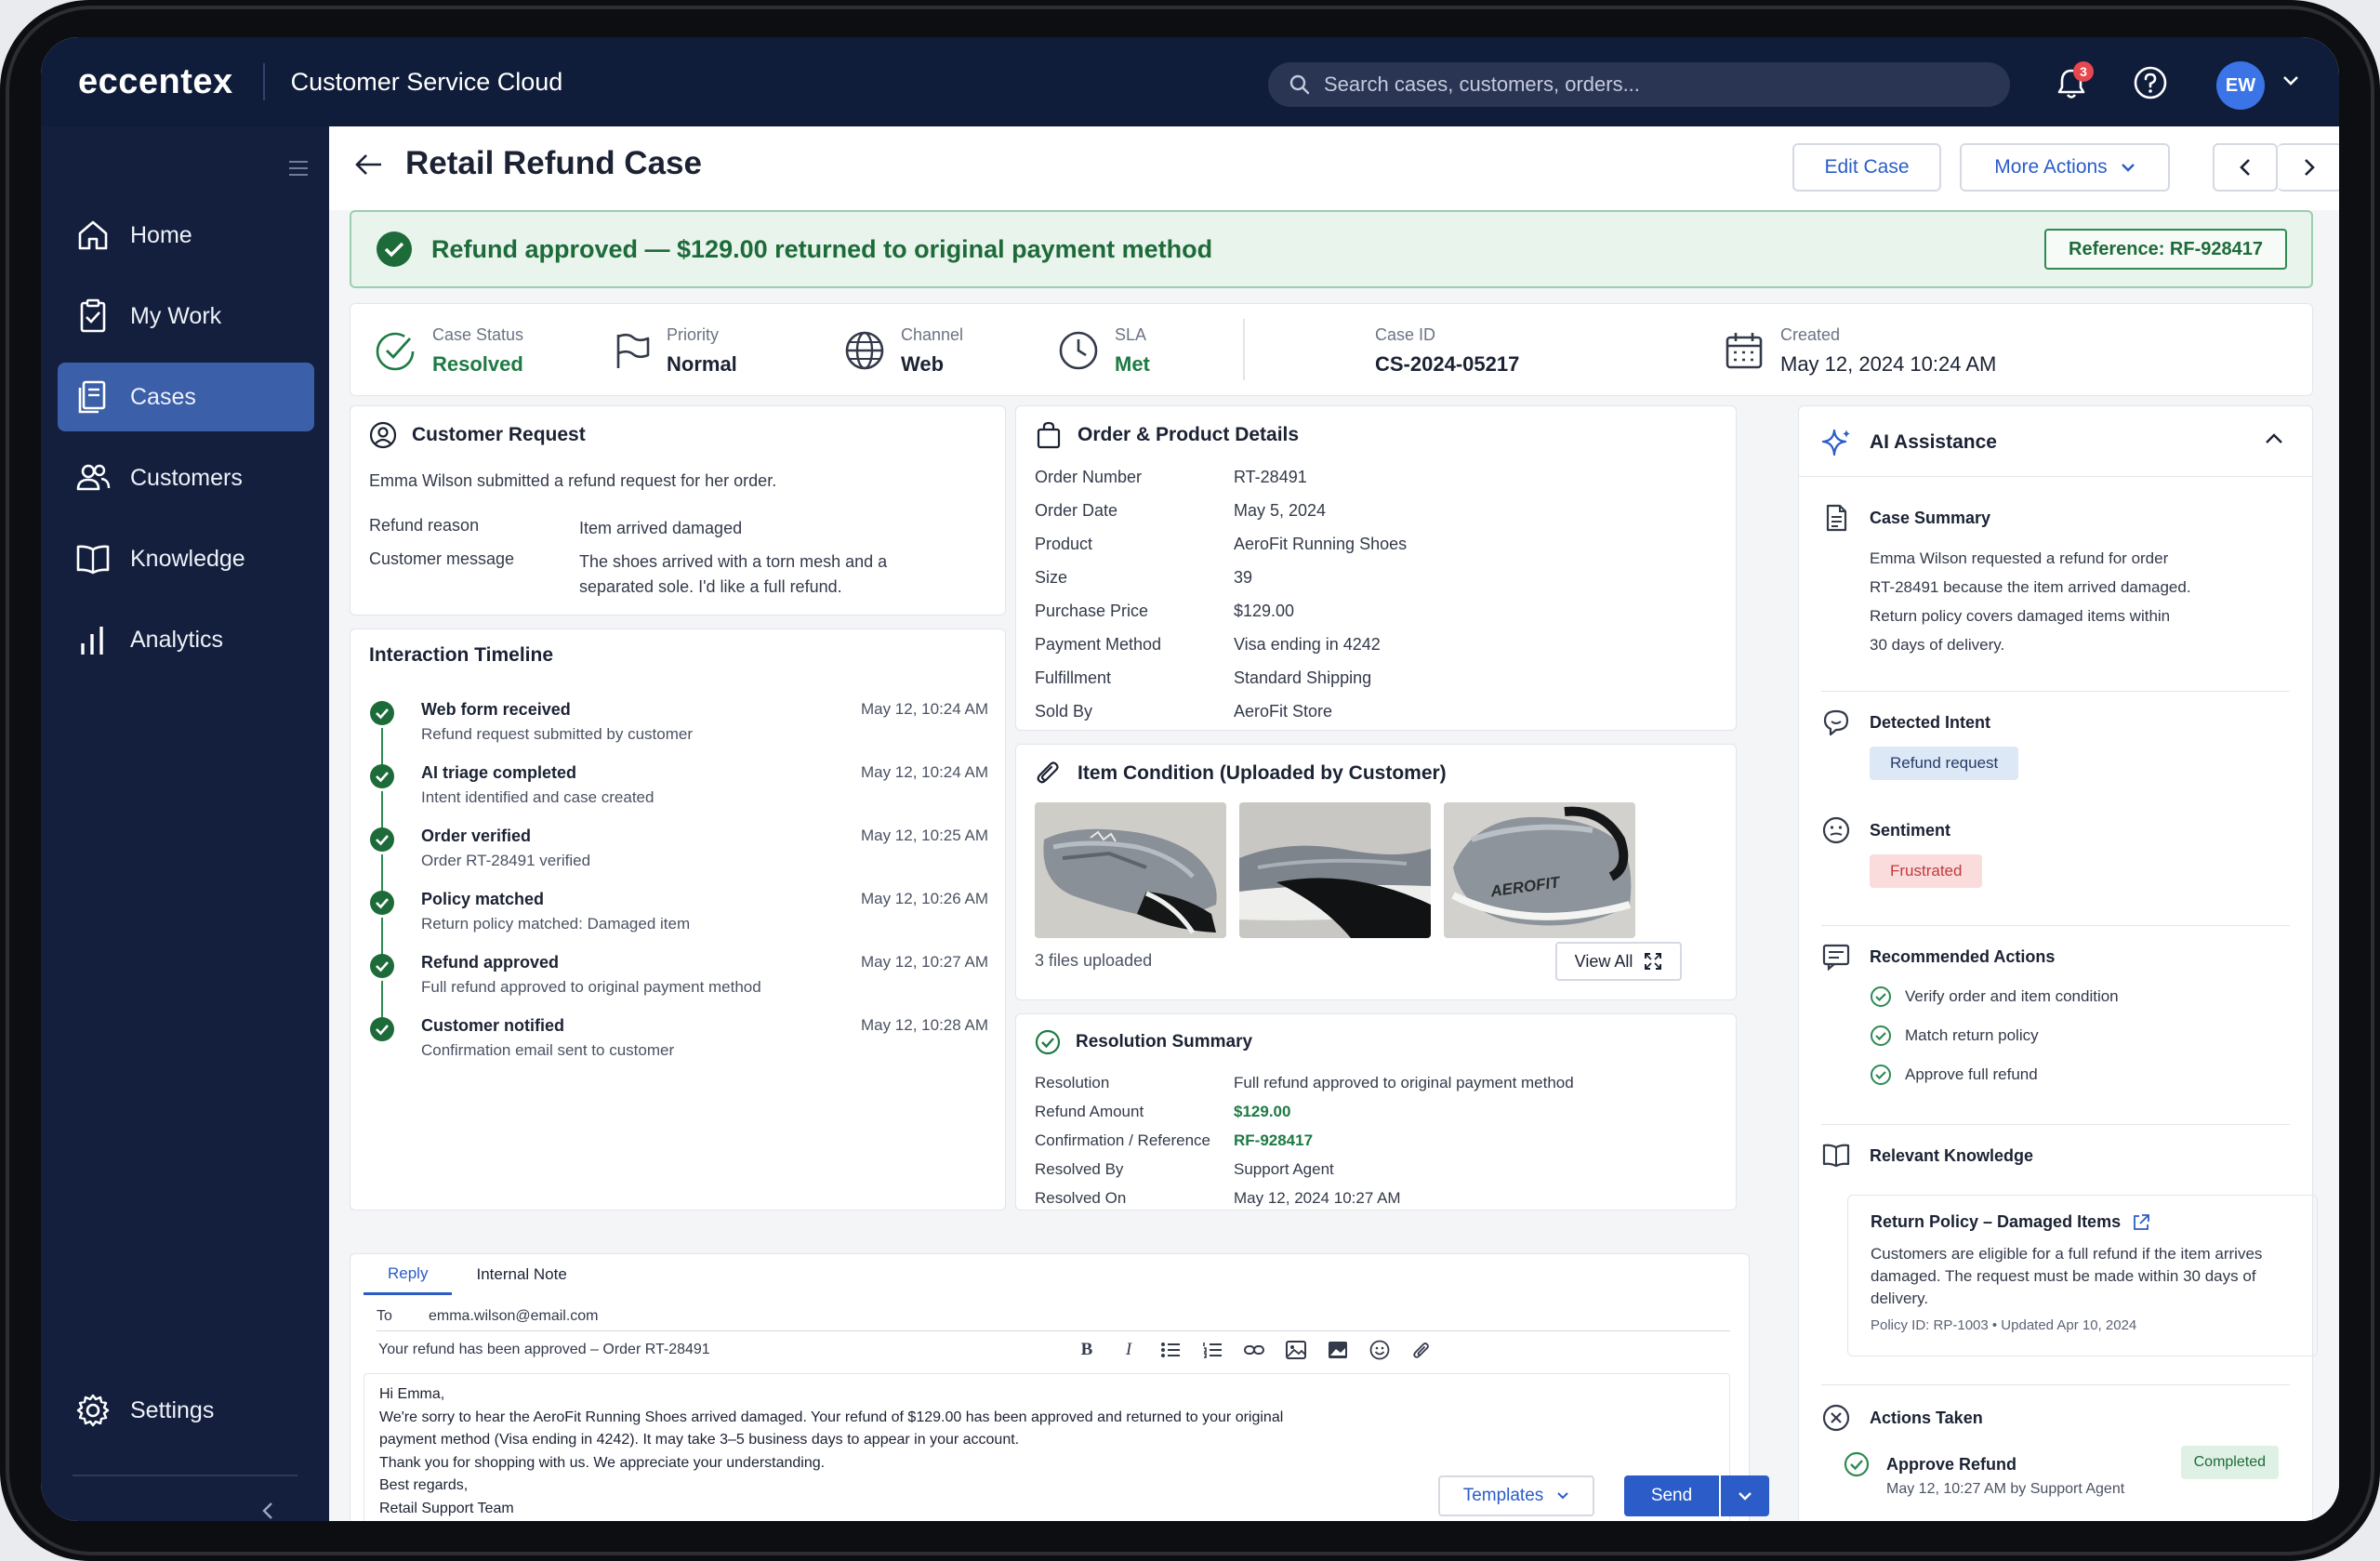 The width and height of the screenshot is (2380, 1561). What do you see at coordinates (1836, 722) in the screenshot?
I see `chat-bubble-icon` at bounding box center [1836, 722].